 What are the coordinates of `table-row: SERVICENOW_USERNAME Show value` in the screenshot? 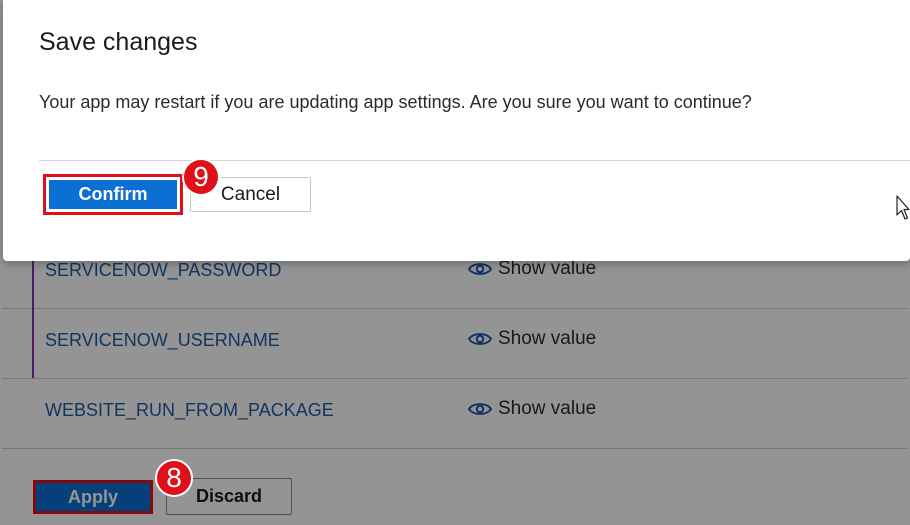 It's located at (455, 343).